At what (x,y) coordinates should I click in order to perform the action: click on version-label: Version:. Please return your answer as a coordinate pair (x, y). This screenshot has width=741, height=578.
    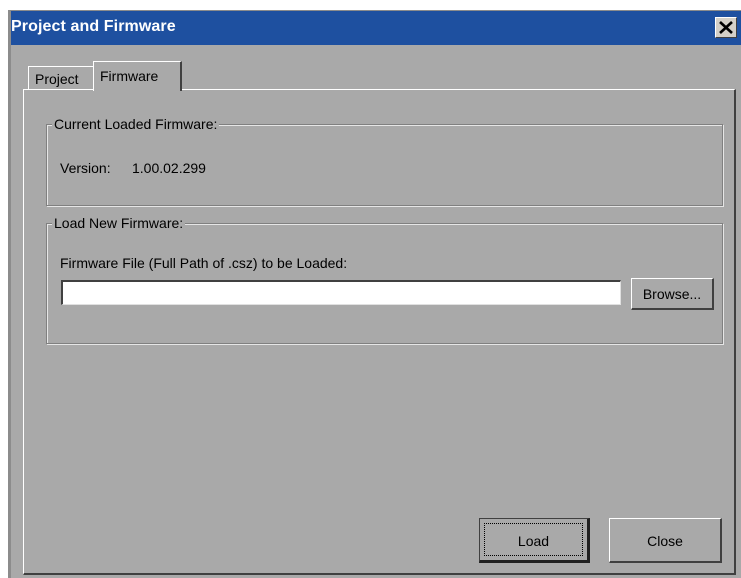
    Looking at the image, I should click on (85, 168).